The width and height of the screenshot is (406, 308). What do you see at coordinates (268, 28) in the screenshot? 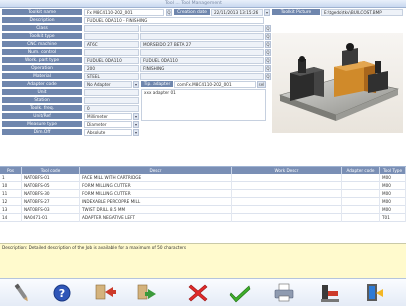
I see `class-lookup-button: Q` at bounding box center [268, 28].